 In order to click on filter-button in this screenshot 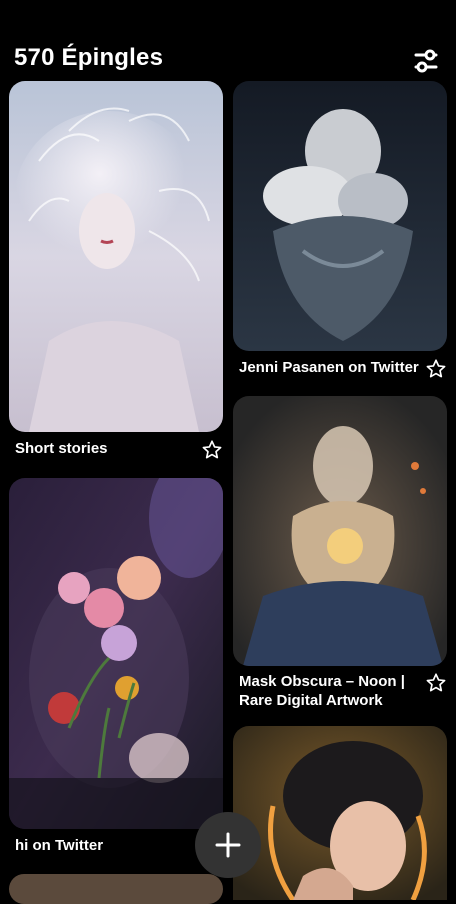, I will do `click(426, 61)`.